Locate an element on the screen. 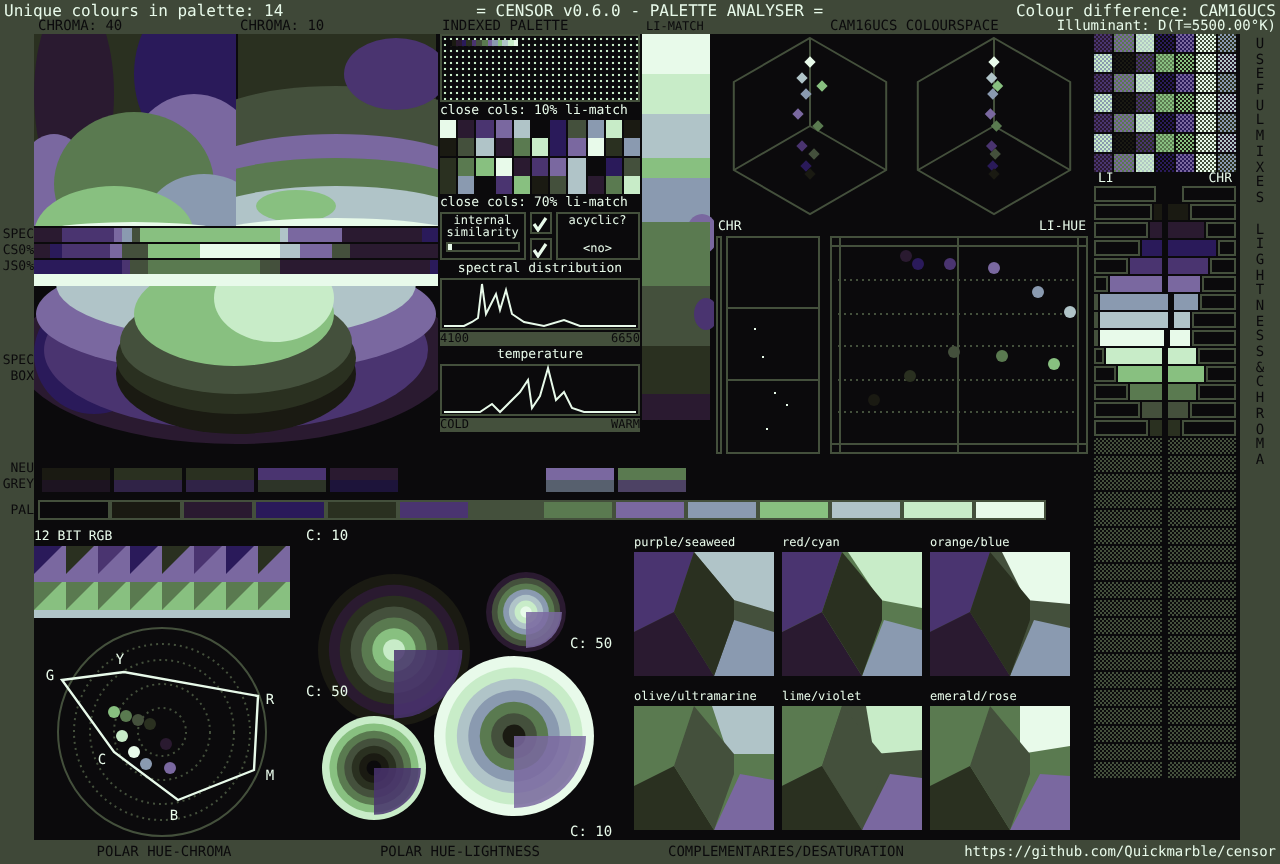  app-title: = CENSOR v0.6.0 - PALETTE ANALYSER = is located at coordinates (650, 10).